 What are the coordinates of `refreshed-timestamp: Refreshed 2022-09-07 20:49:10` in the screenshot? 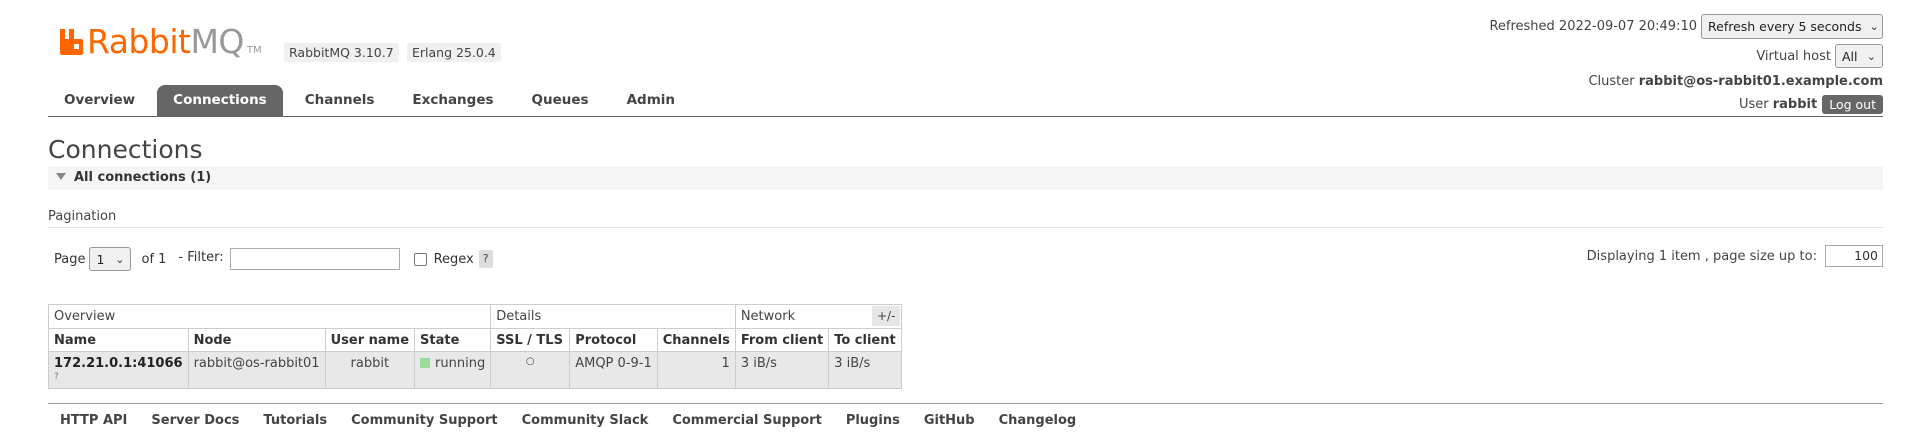 It's located at (1593, 26).